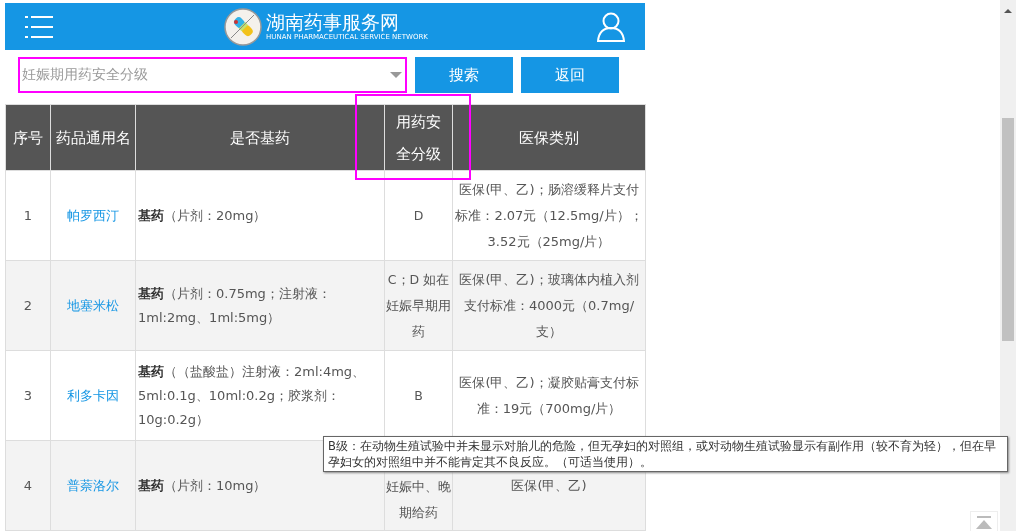  Describe the element at coordinates (418, 499) in the screenshot. I see `safety-grade: 妊娠中、晚期给药` at that location.